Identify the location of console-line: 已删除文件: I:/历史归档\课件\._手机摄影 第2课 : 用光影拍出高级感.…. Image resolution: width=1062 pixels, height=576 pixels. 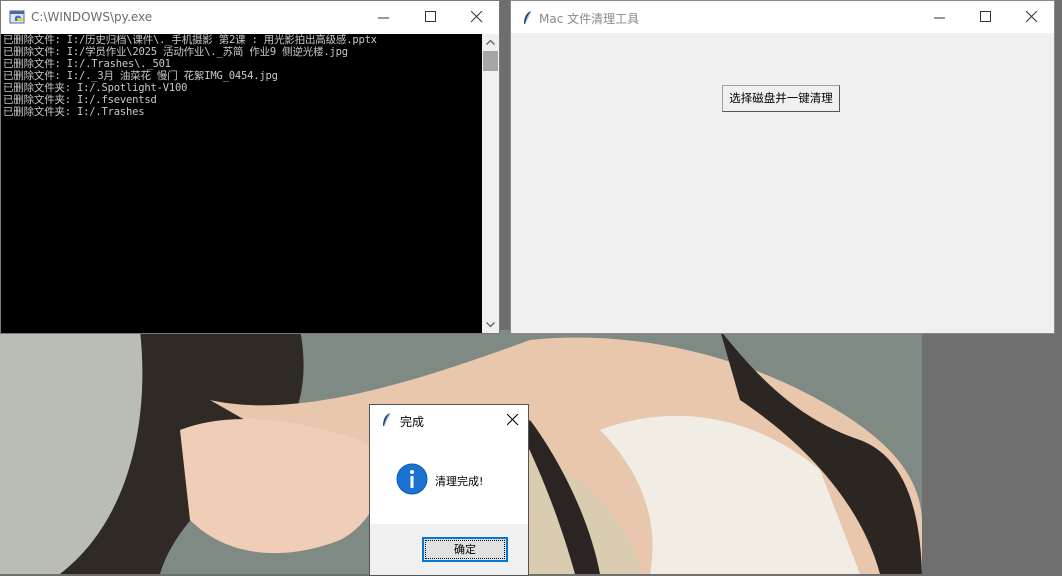
(190, 40).